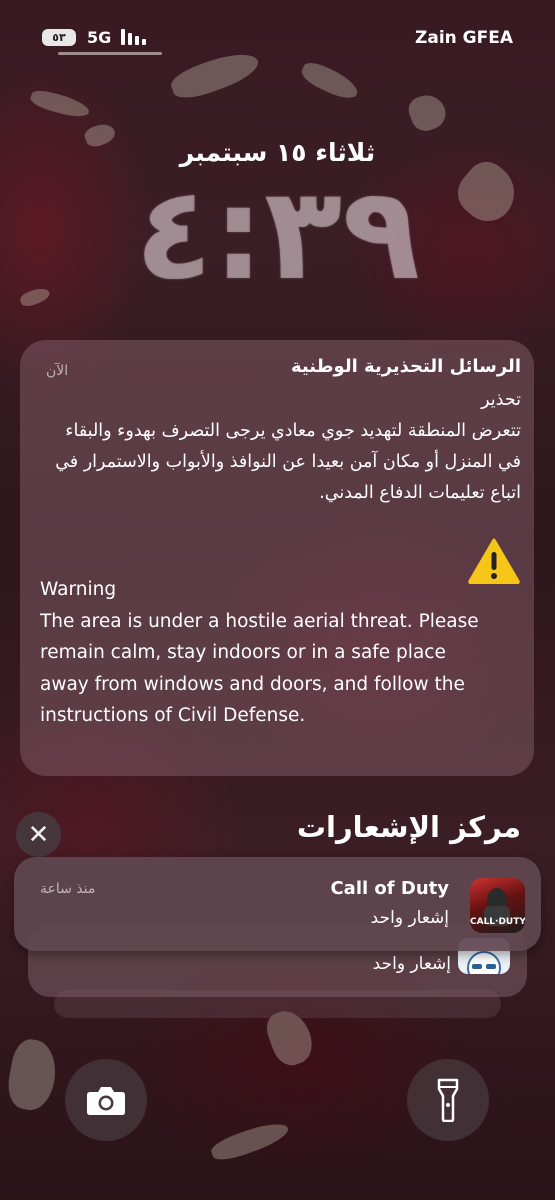 This screenshot has width=555, height=1200. Describe the element at coordinates (277, 31) in the screenshot. I see `status-bar: ٥٣ 5G Zain GFEA` at that location.